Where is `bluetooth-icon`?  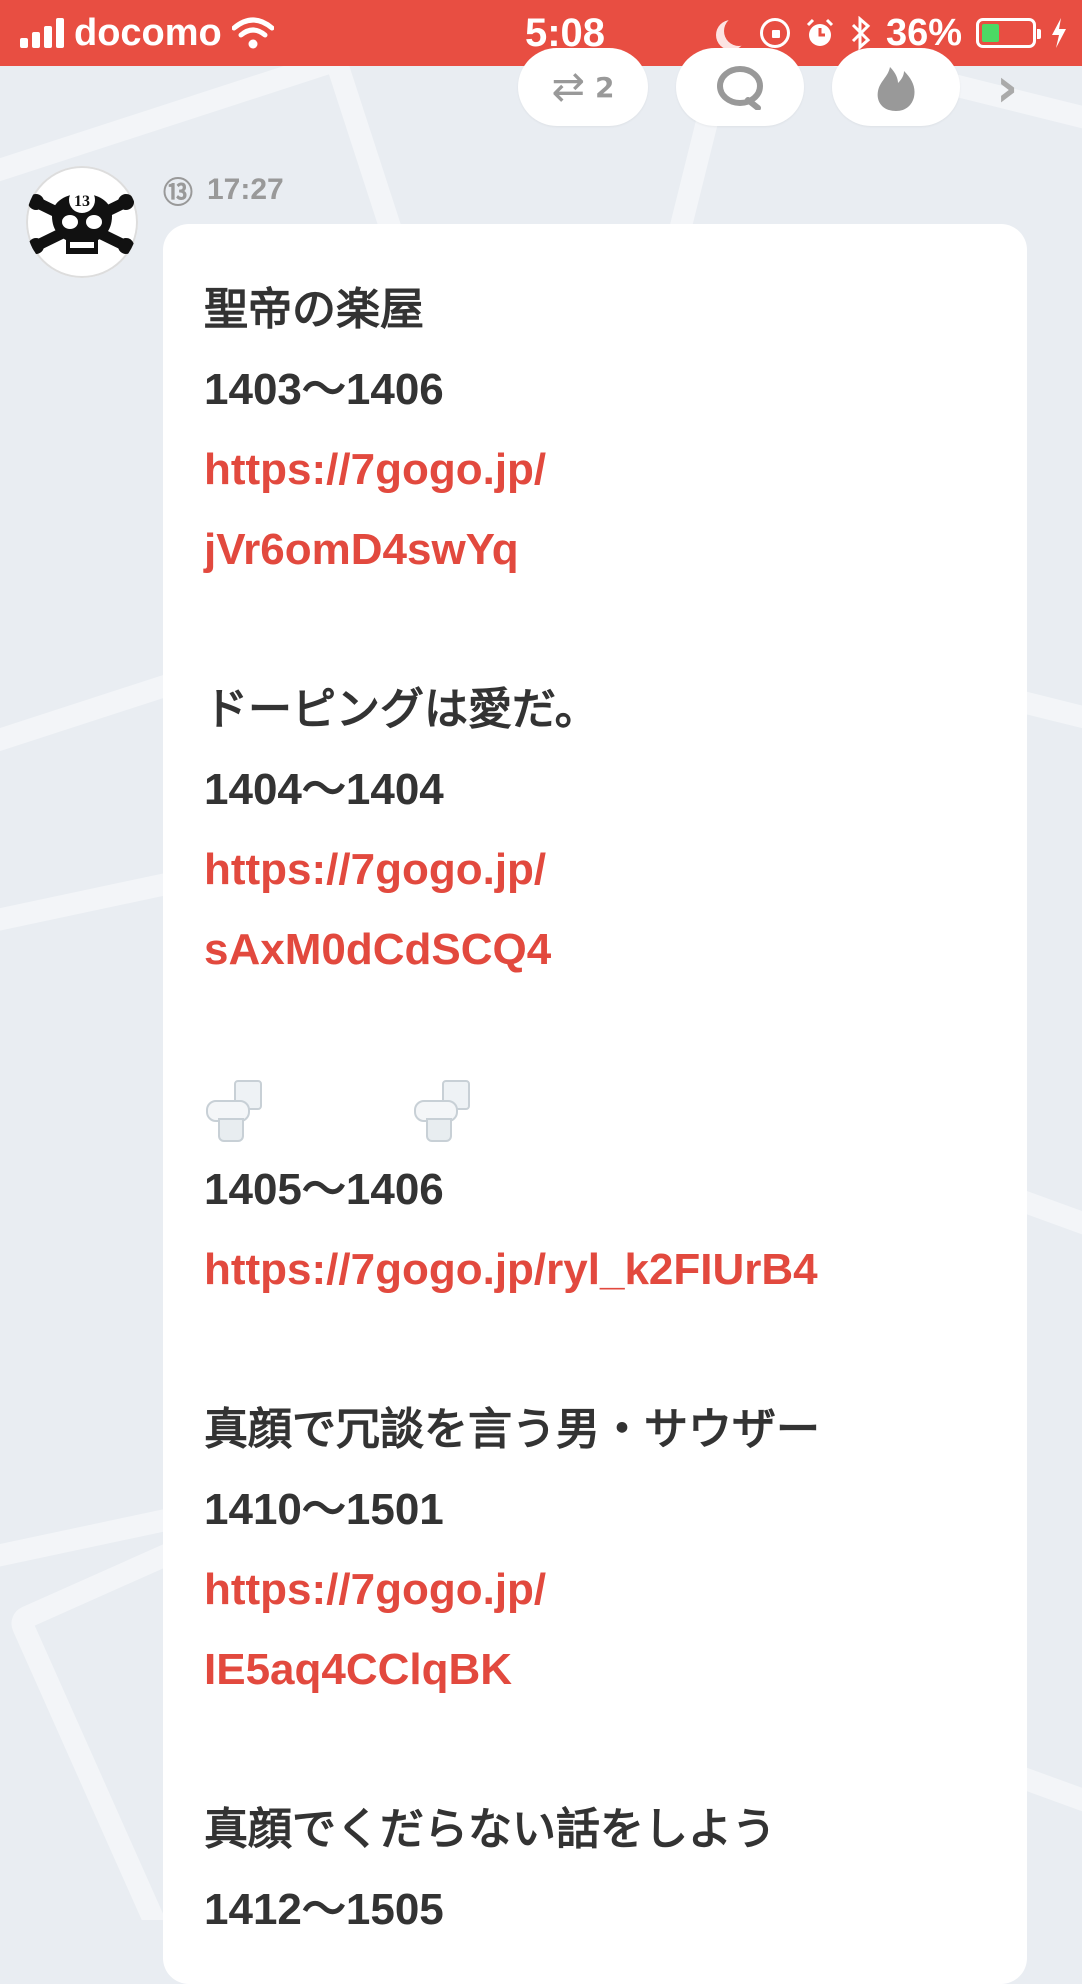 bluetooth-icon is located at coordinates (861, 33).